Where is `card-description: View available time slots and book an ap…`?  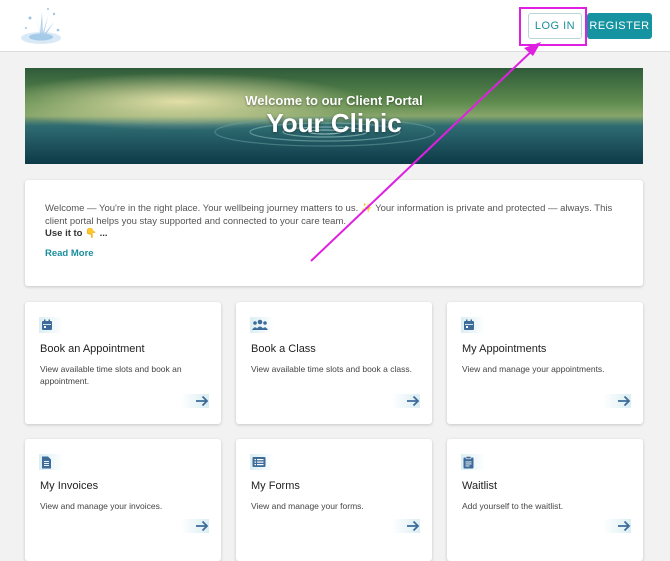 card-description: View available time slots and book an ap… is located at coordinates (111, 375).